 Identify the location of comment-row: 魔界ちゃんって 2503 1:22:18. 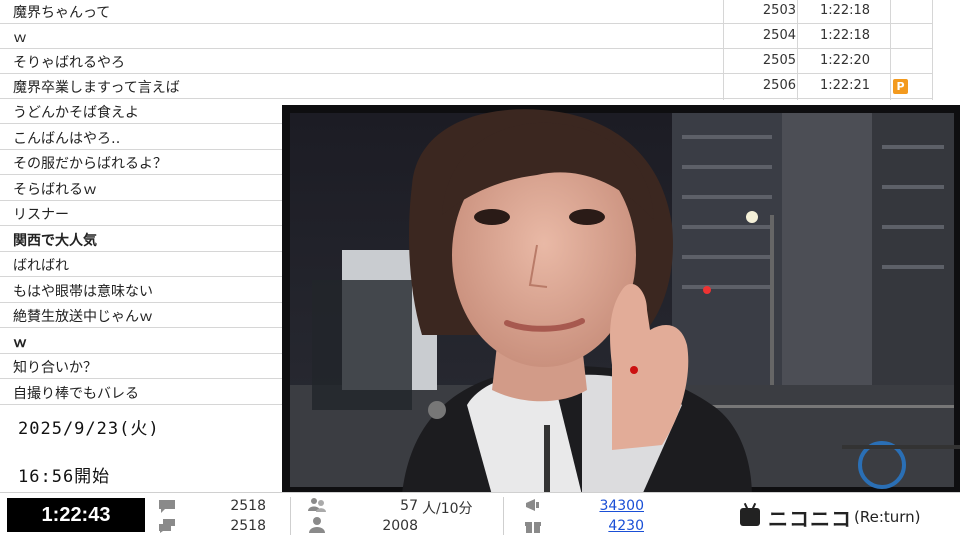
(466, 12).